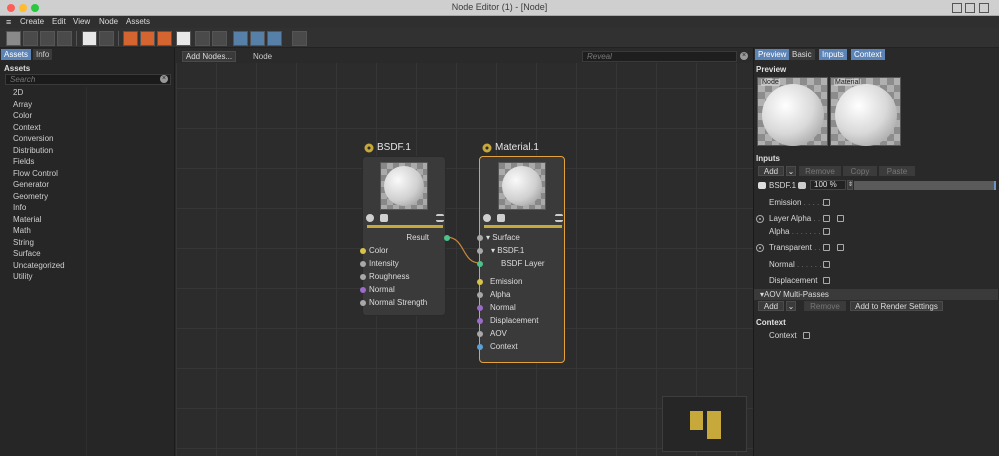  Describe the element at coordinates (130, 38) in the screenshot. I see `layout-list-icon` at that location.